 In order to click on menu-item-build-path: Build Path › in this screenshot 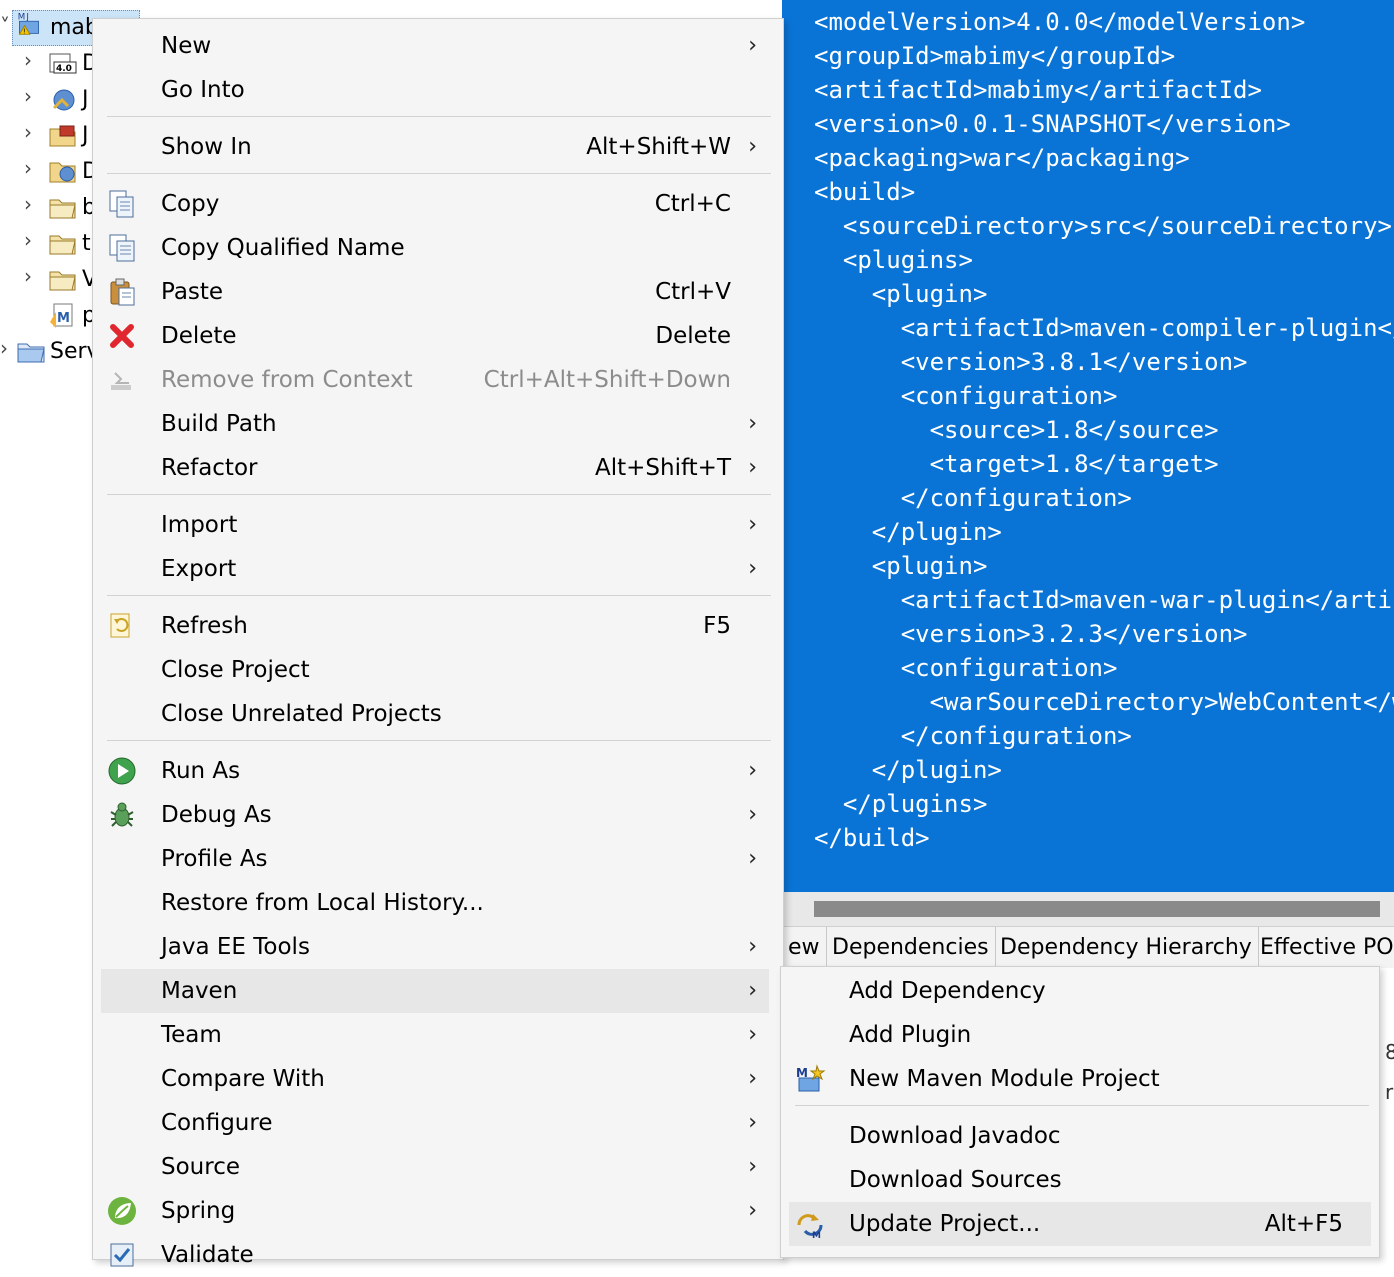, I will do `click(435, 424)`.